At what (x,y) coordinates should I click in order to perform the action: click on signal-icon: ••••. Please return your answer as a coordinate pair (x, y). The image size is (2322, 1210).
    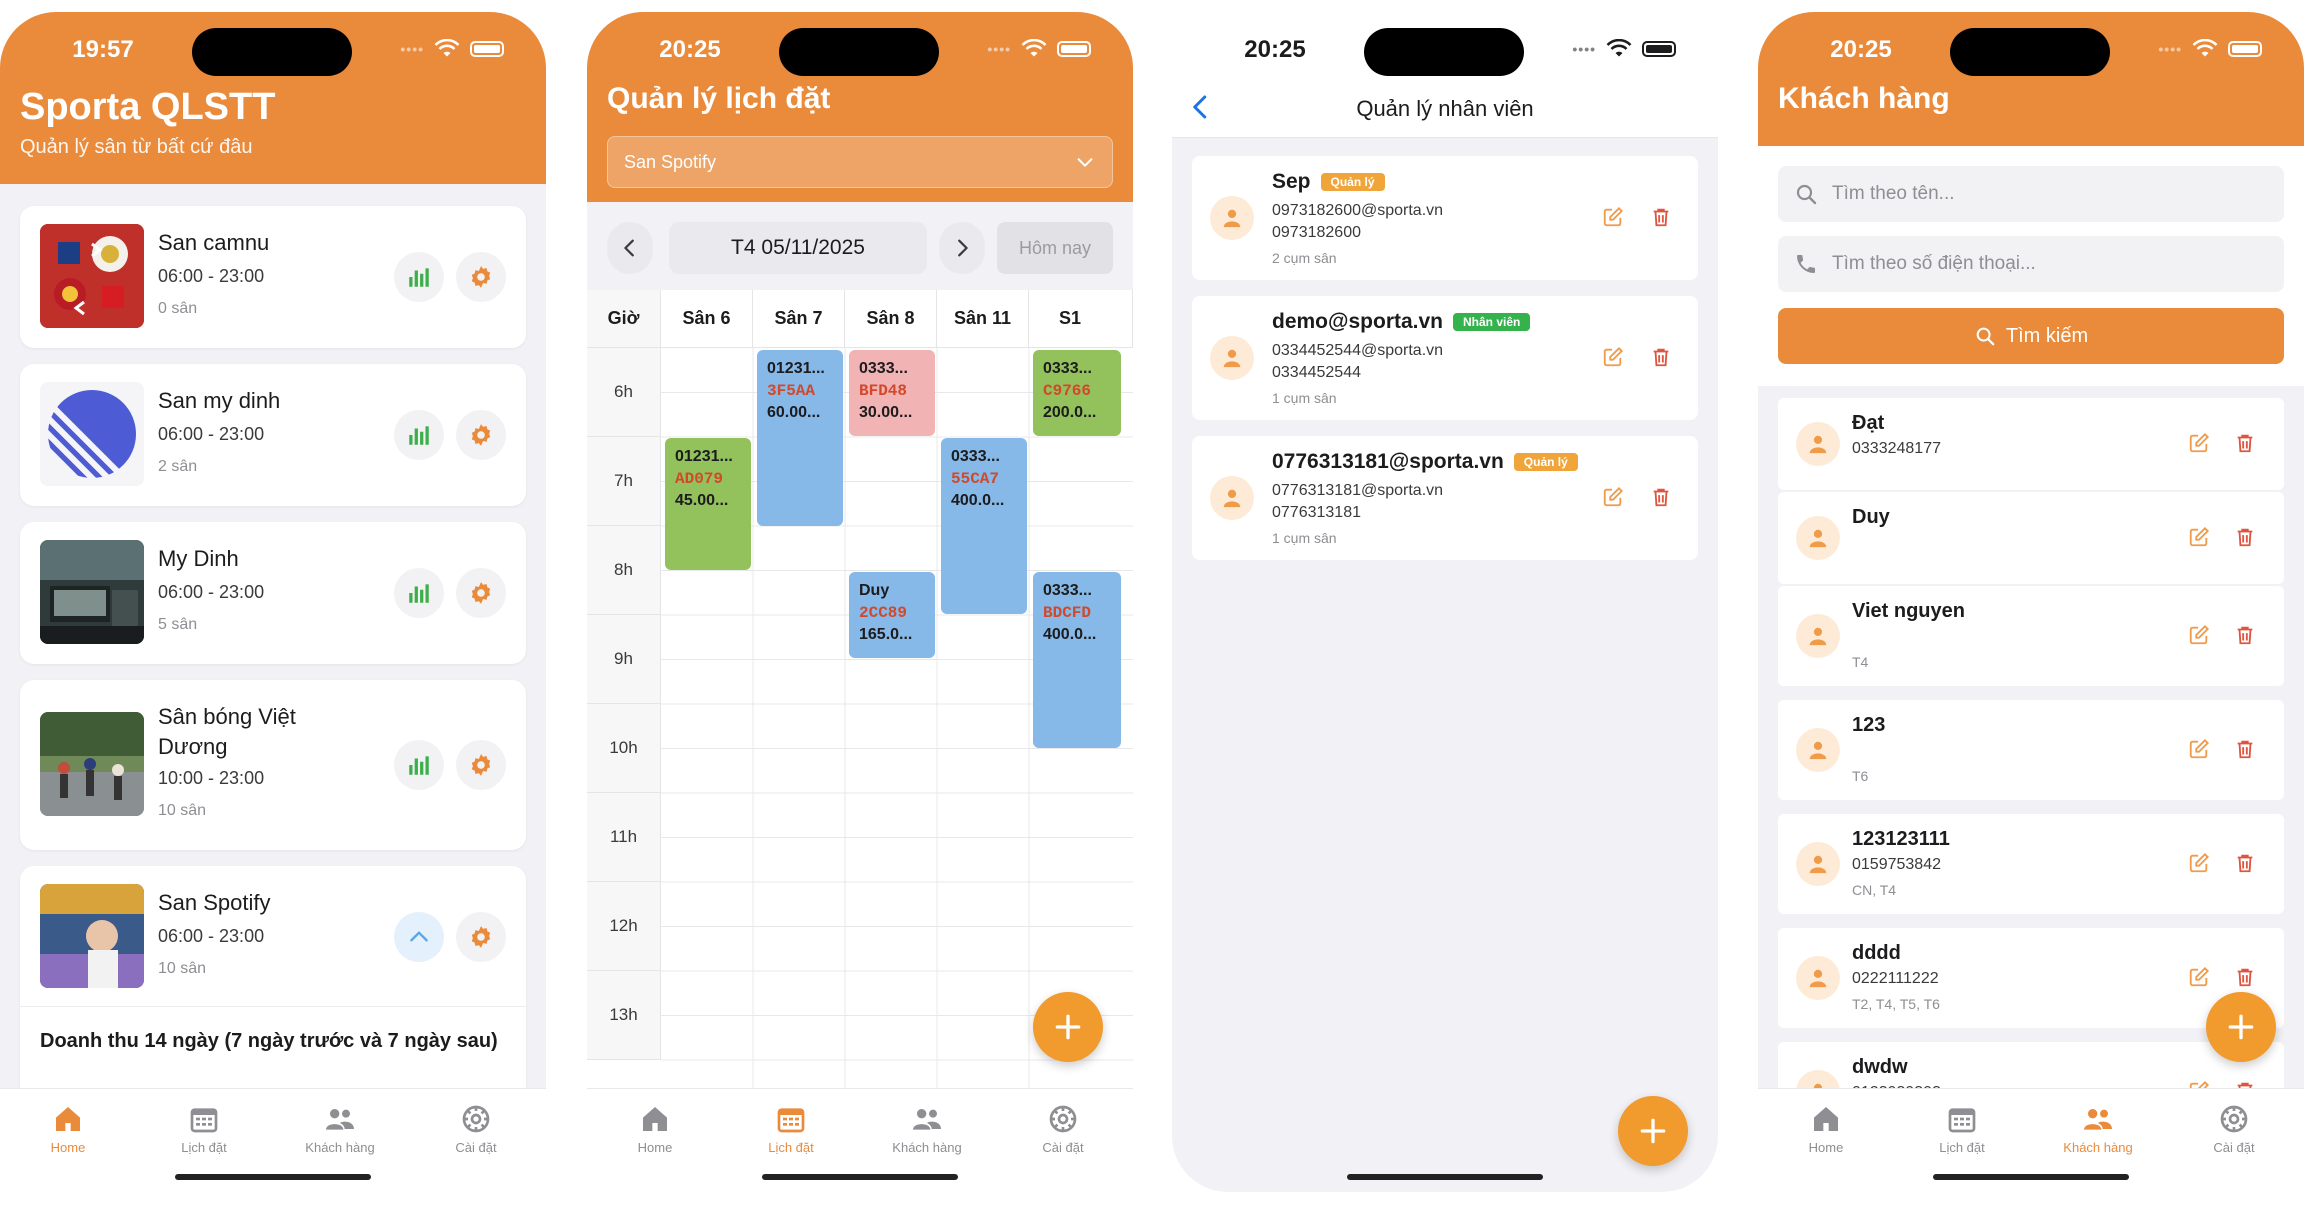
    Looking at the image, I should click on (412, 49).